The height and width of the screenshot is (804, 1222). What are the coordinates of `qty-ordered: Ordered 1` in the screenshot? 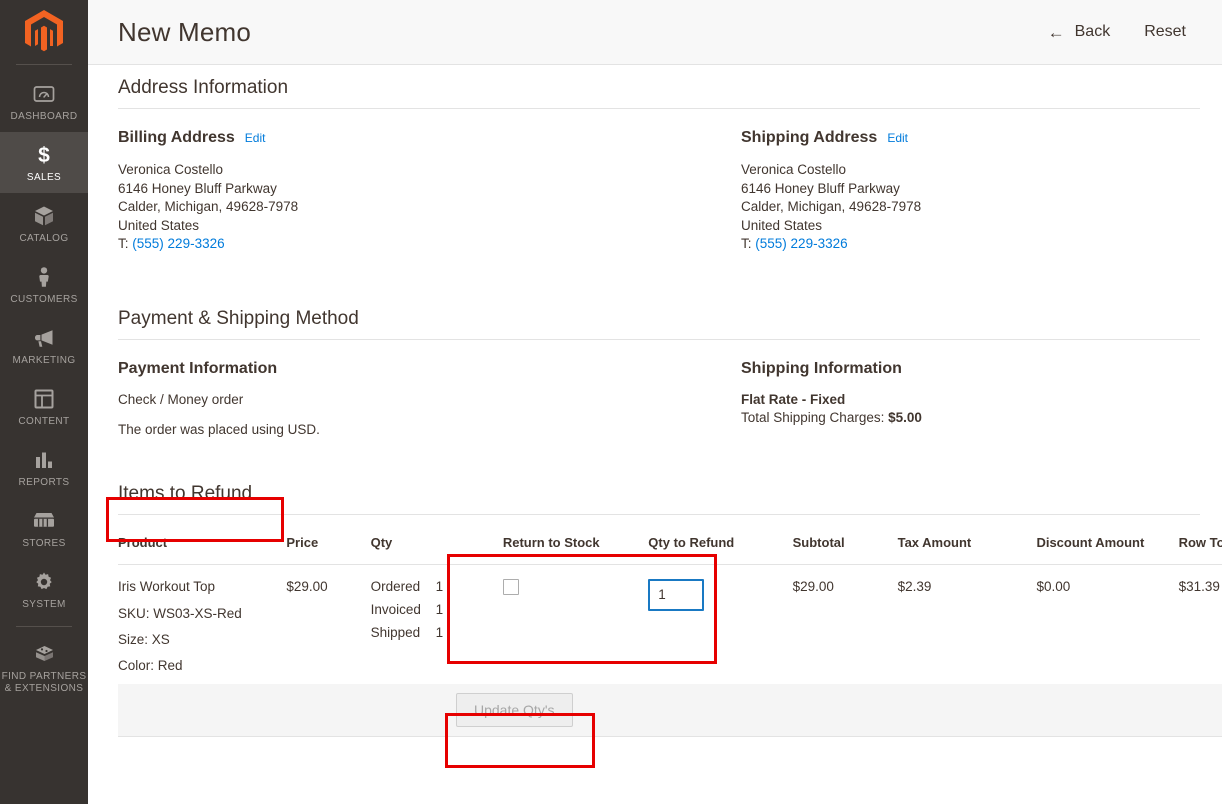 It's located at (431, 586).